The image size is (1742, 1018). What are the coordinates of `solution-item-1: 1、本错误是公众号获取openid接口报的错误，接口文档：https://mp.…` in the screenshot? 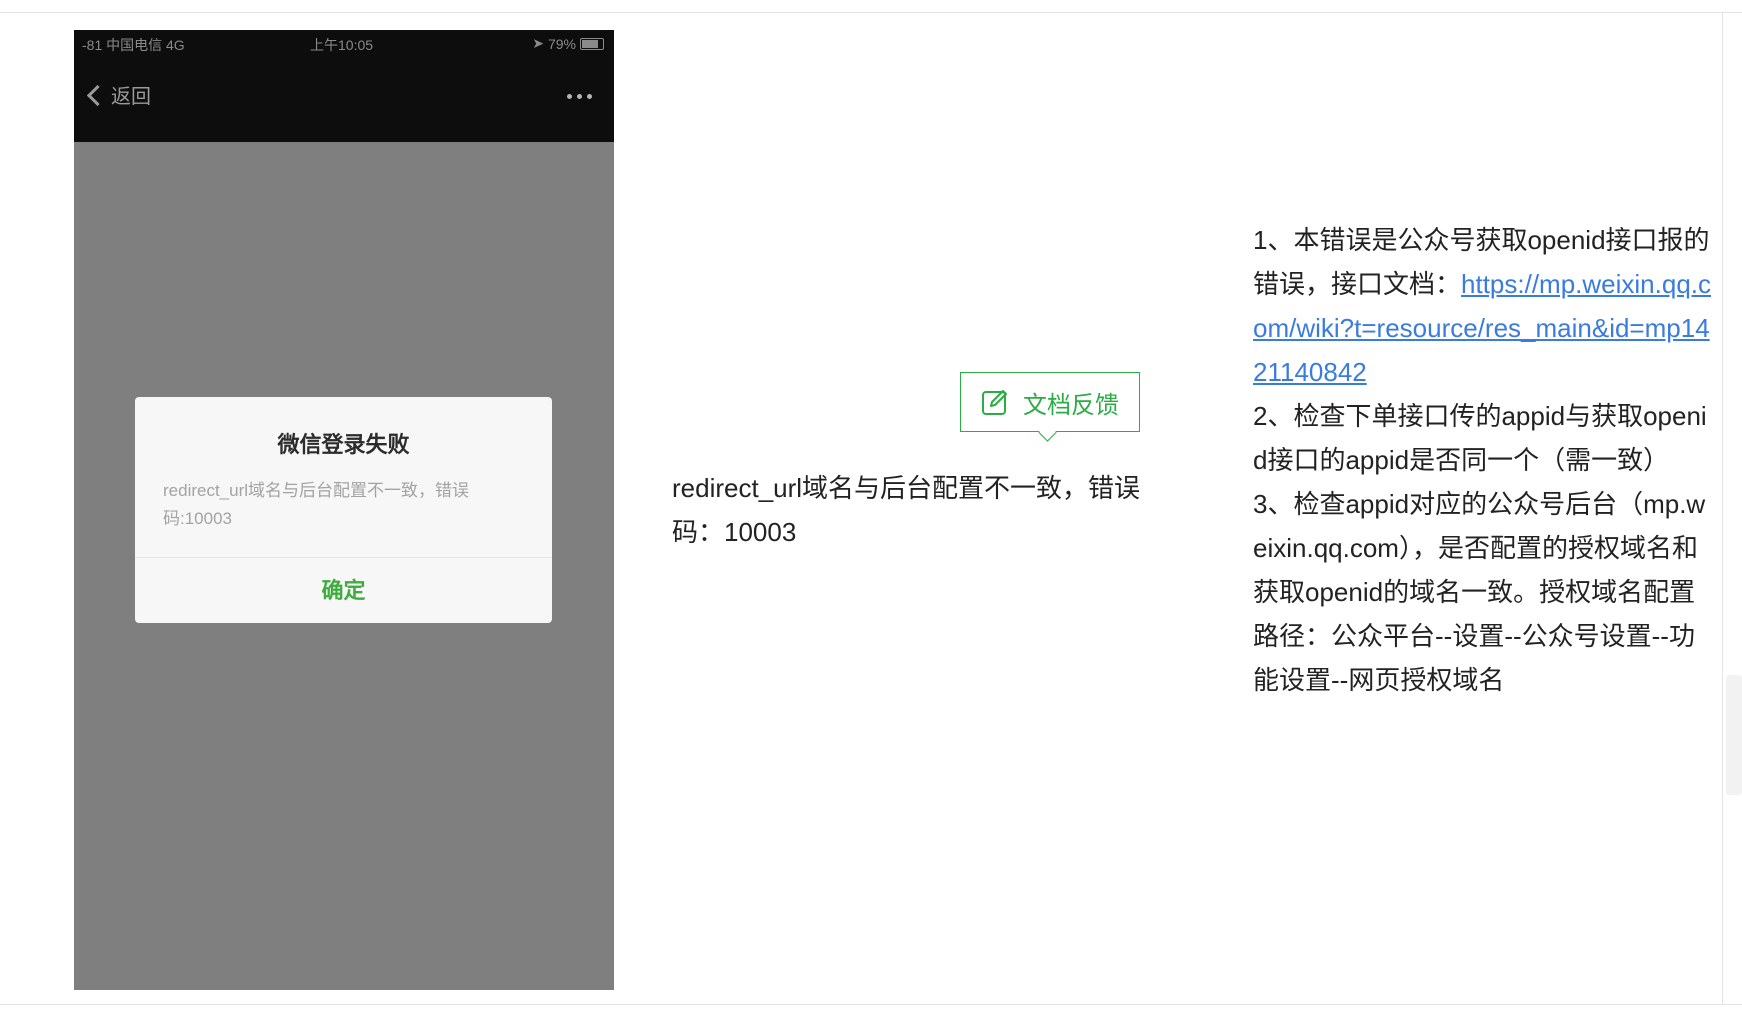 It's located at (1483, 306).